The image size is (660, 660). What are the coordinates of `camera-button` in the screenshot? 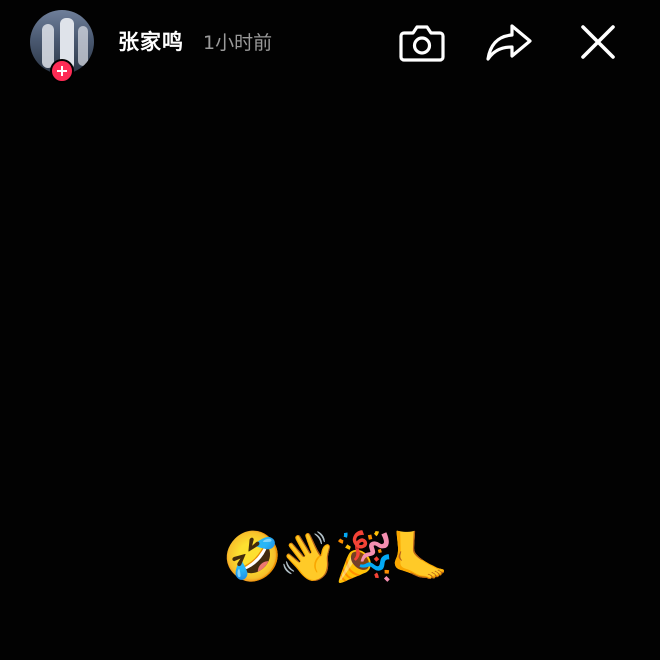 It's located at (422, 42).